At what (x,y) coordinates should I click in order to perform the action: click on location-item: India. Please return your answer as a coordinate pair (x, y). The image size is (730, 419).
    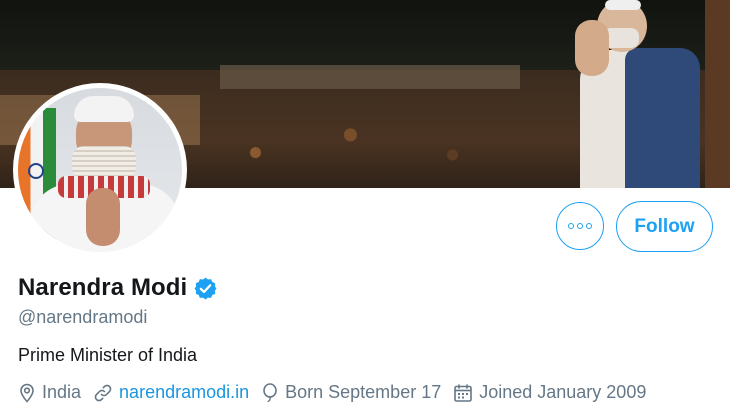
    Looking at the image, I should click on (49, 392).